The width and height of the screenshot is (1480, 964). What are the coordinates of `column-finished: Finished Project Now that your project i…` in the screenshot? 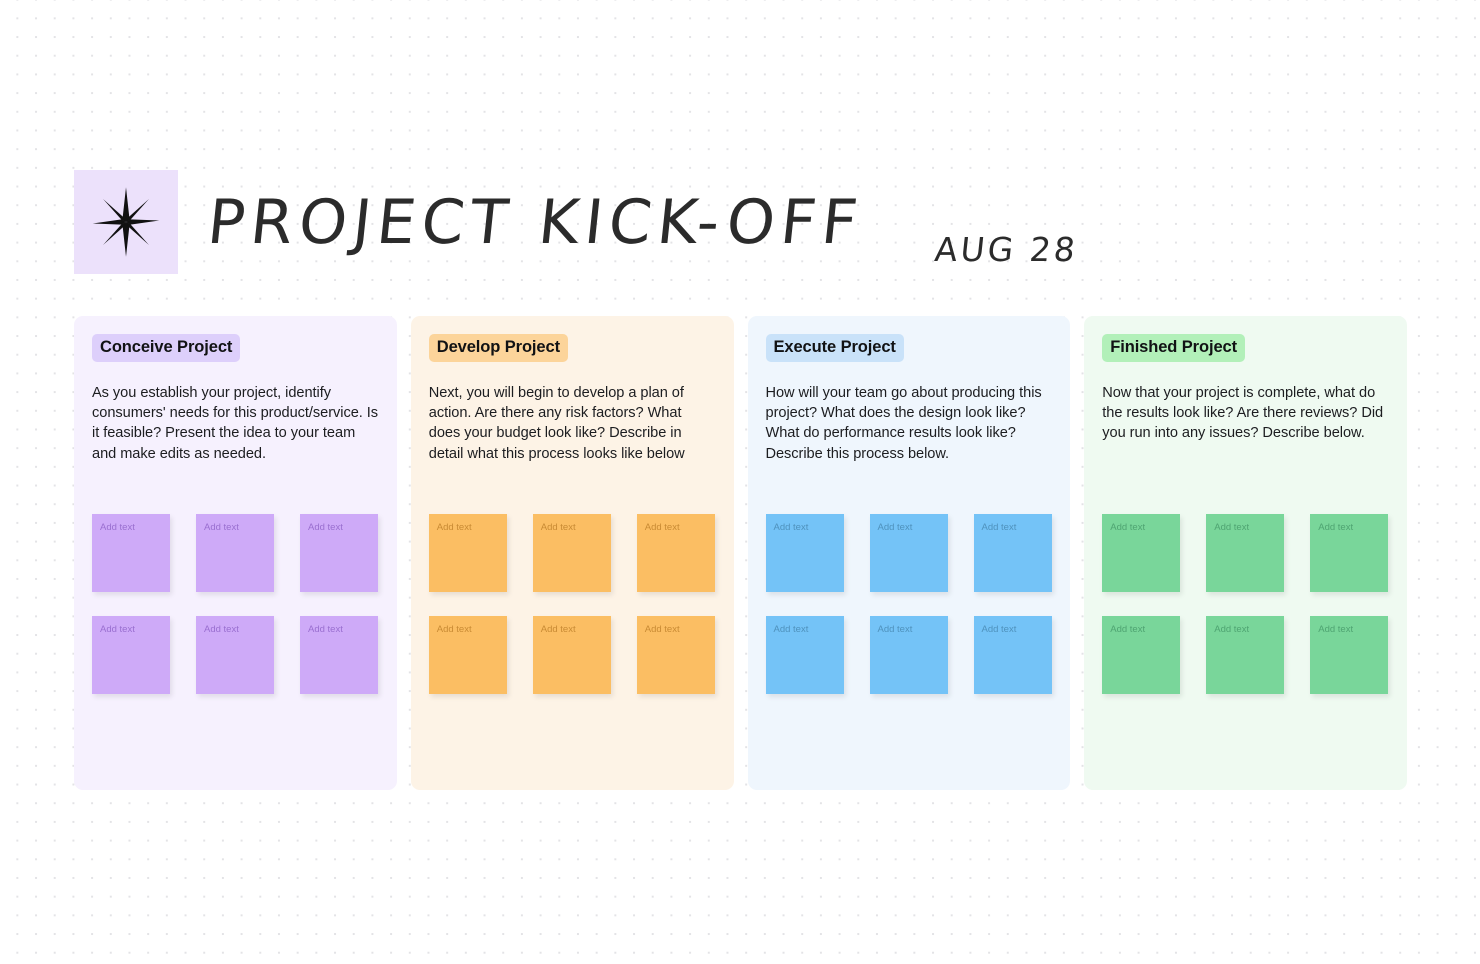 It's located at (1245, 553).